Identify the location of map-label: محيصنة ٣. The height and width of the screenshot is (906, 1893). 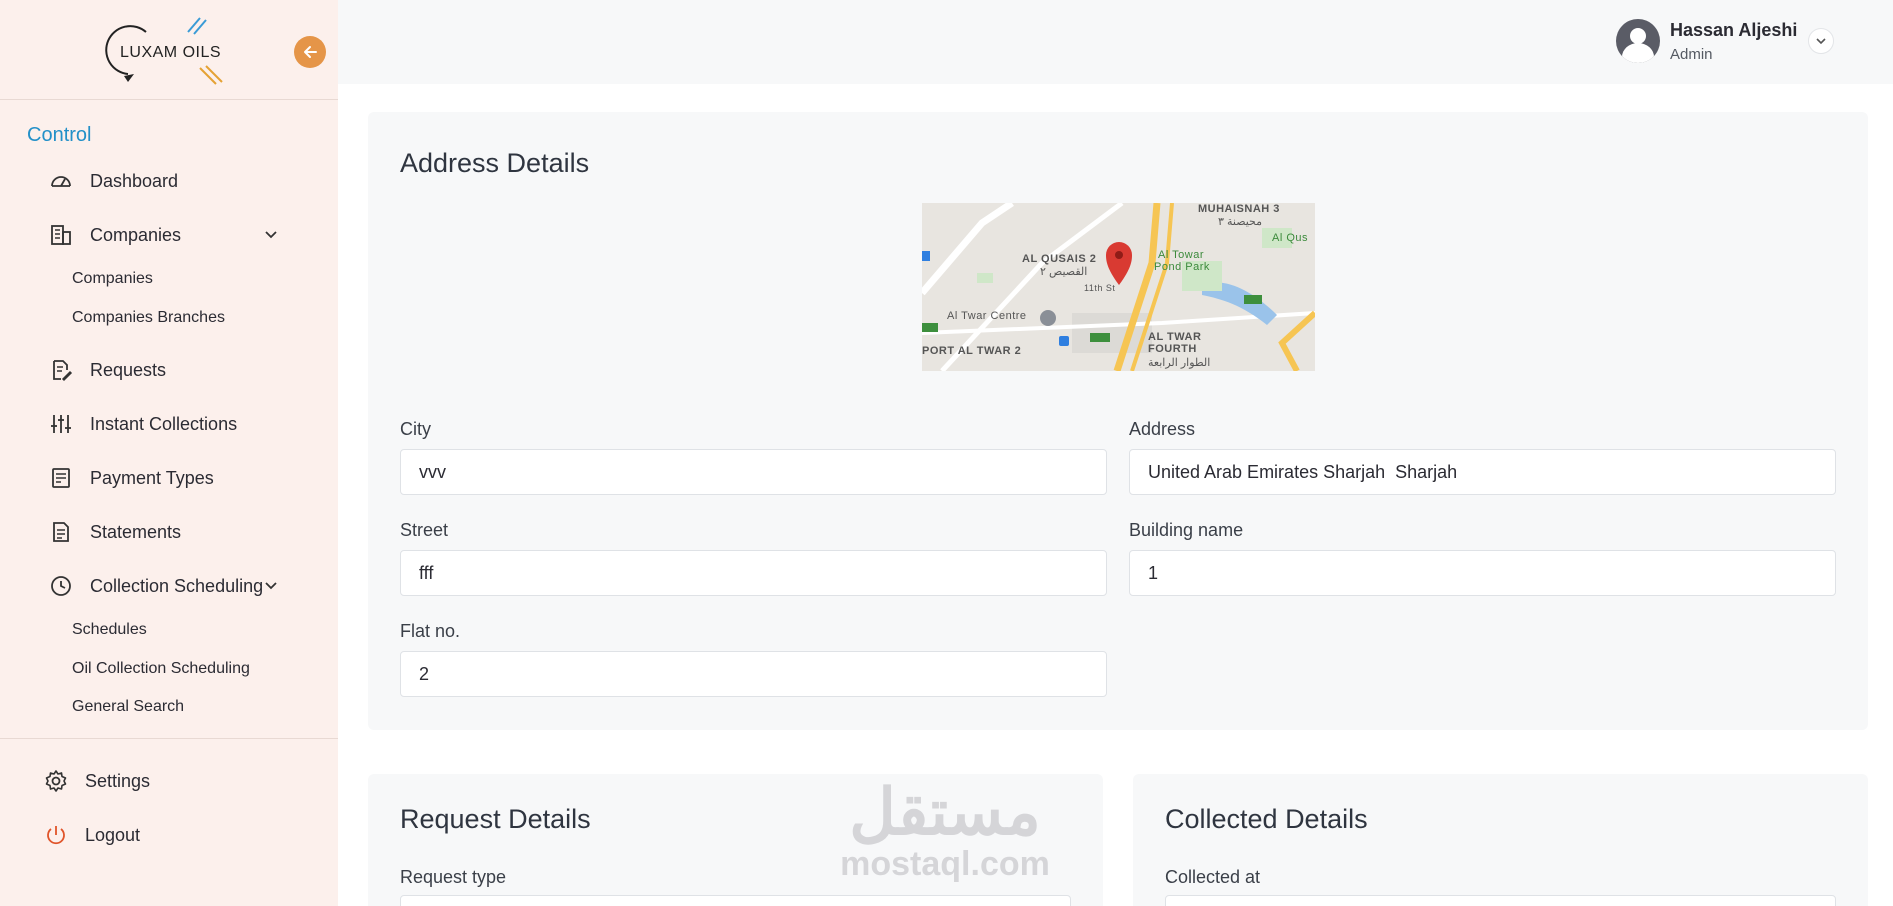
(1240, 222).